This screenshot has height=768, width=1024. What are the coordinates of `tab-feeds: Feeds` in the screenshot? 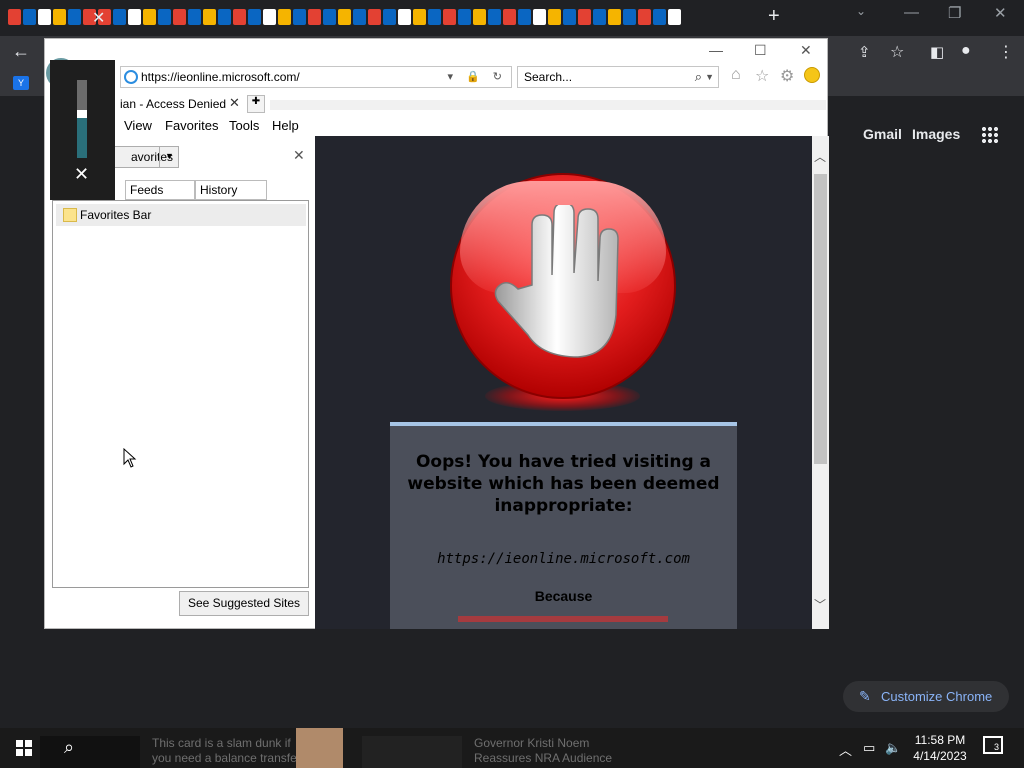 It's located at (160, 190).